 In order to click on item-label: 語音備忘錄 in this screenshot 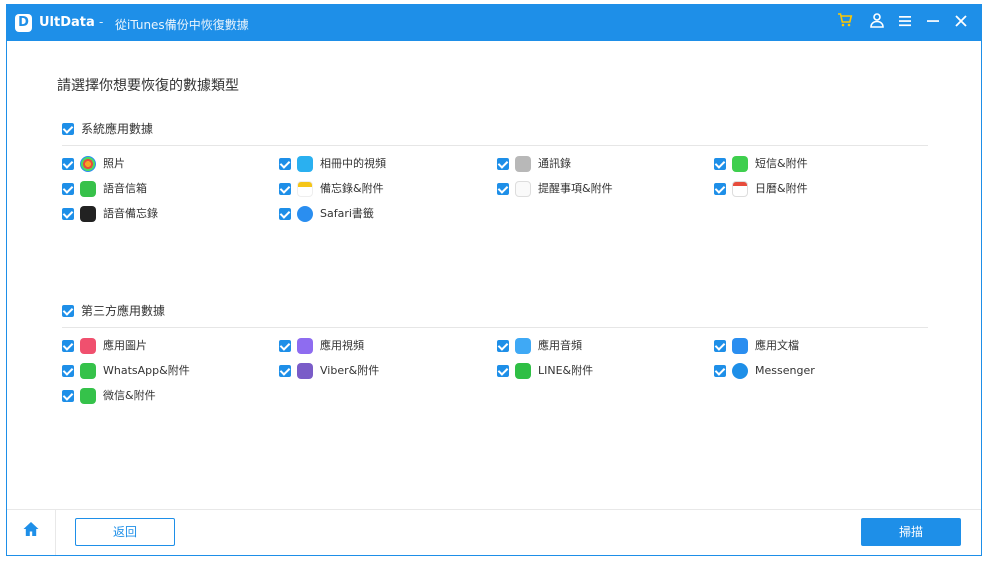, I will do `click(130, 213)`.